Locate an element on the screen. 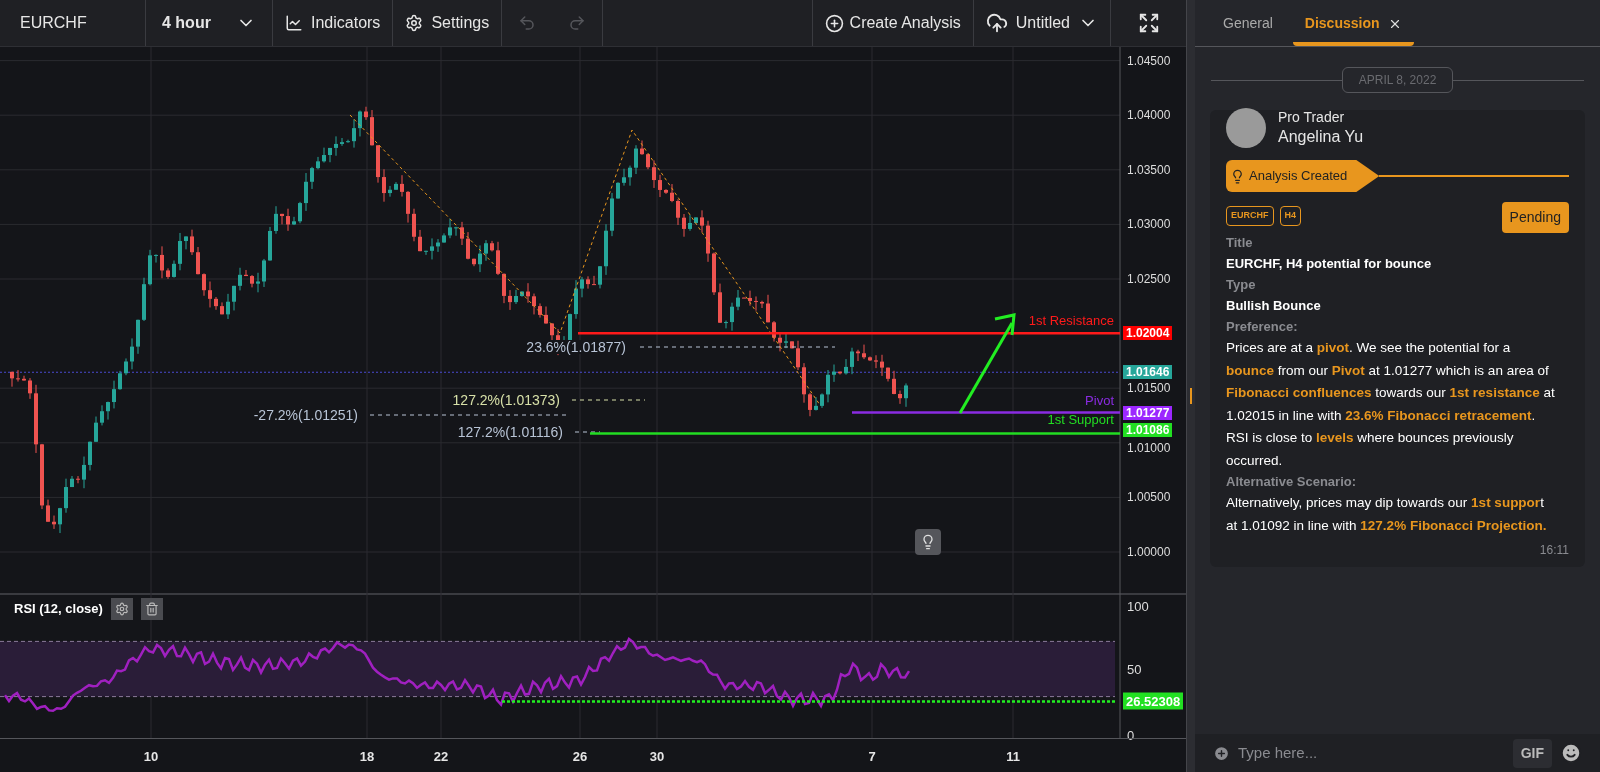  rsi-tick: 50 is located at coordinates (1134, 669).